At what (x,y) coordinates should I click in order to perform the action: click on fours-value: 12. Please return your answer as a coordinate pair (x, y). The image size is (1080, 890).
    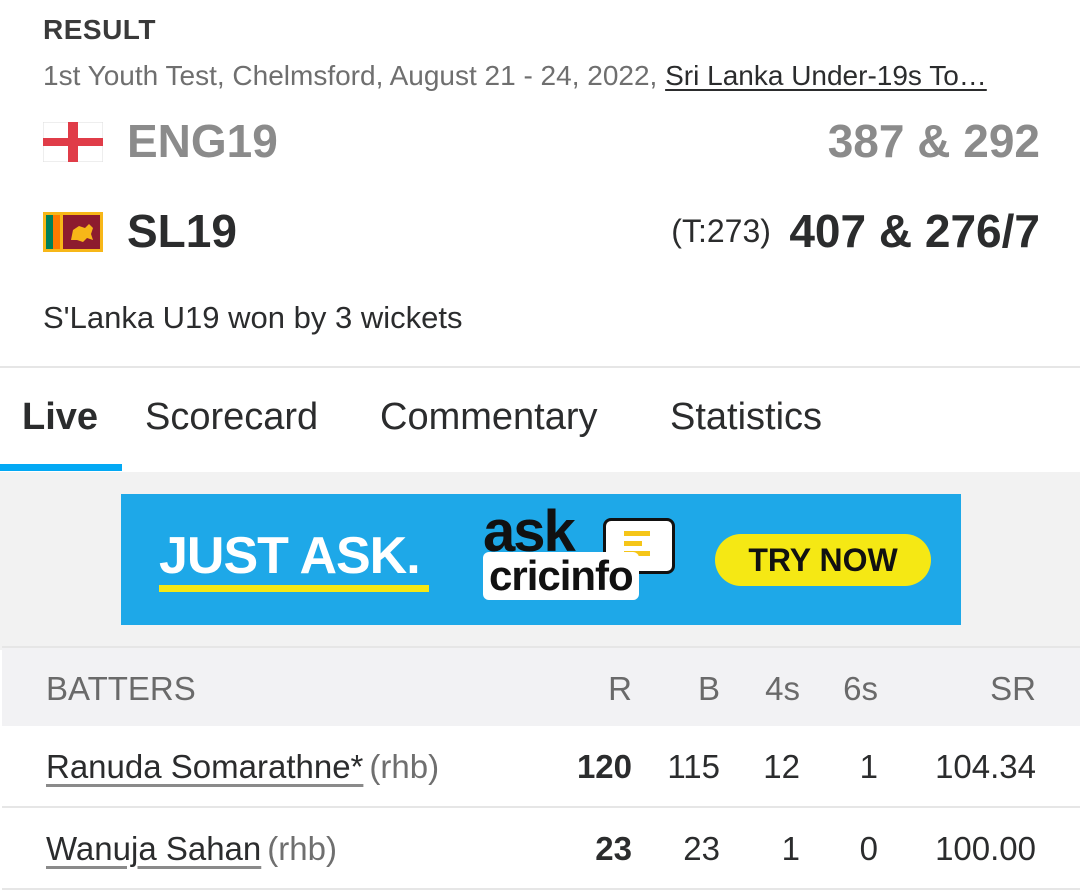
    Looking at the image, I should click on (781, 766).